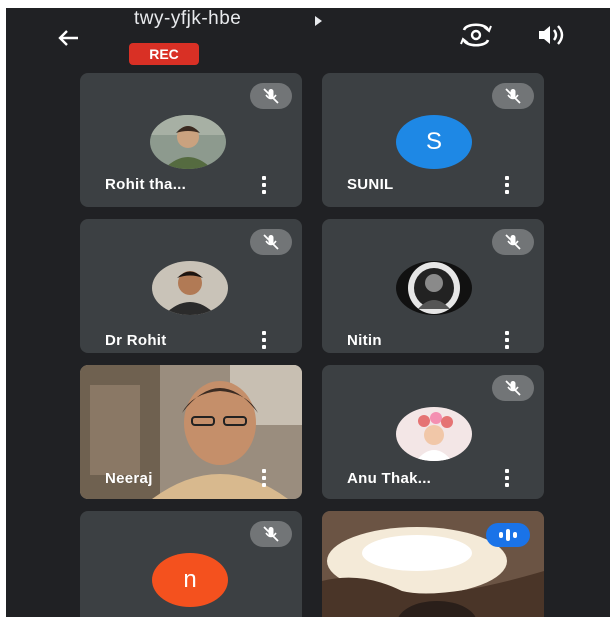 The height and width of the screenshot is (617, 614). Describe the element at coordinates (364, 340) in the screenshot. I see `participant-name: Nitin` at that location.